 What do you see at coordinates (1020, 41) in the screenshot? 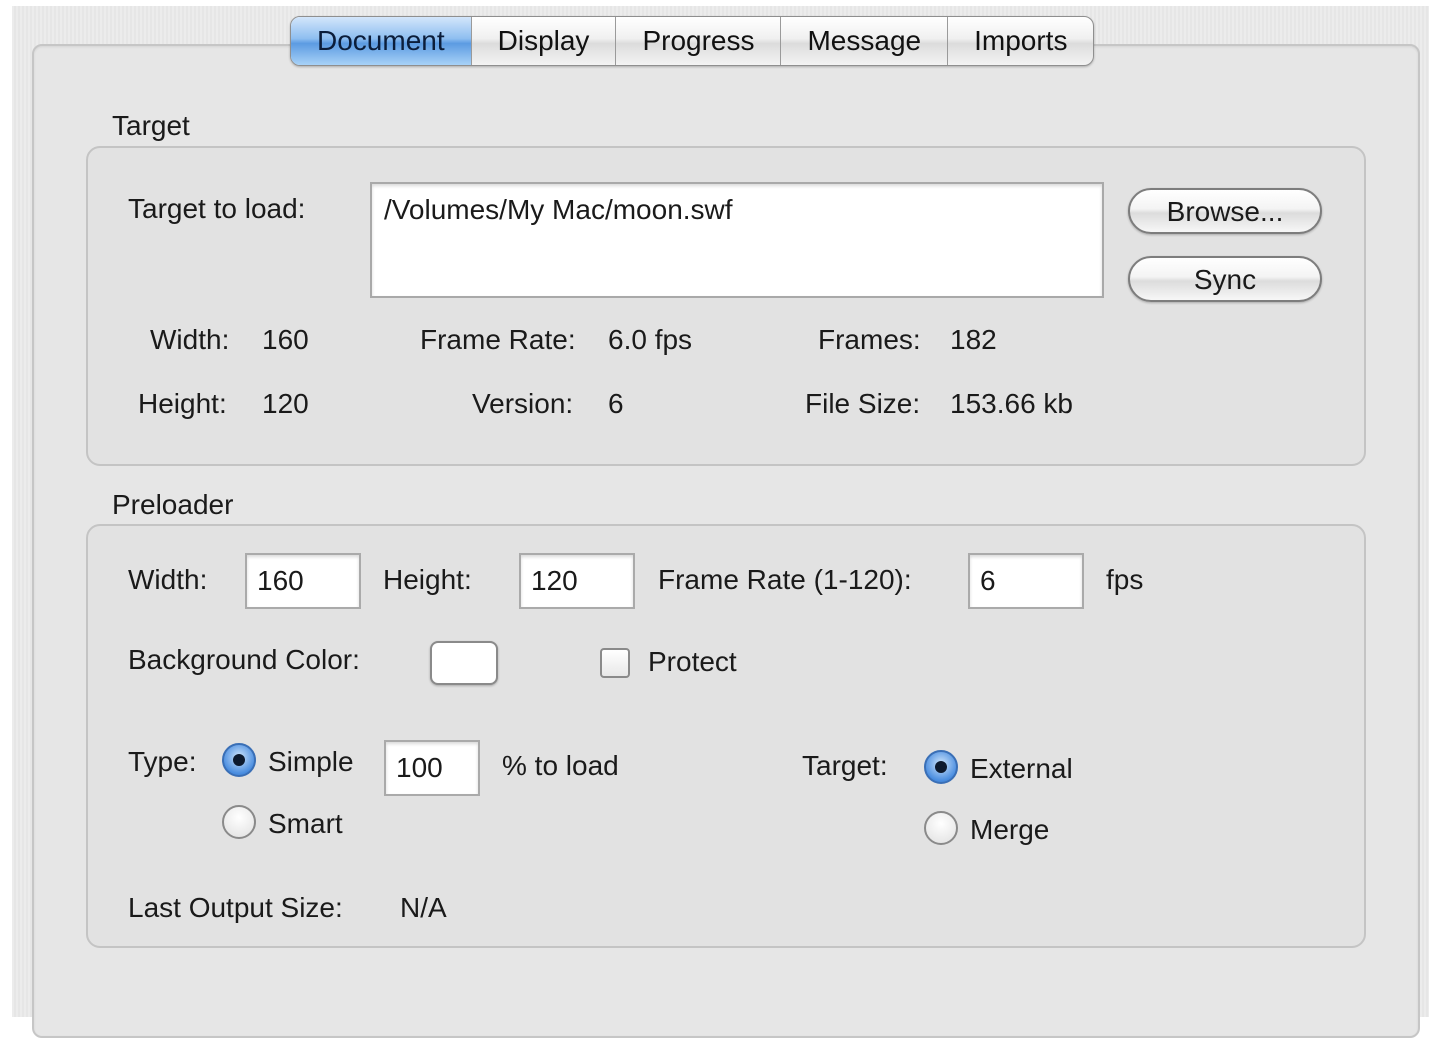
I see `tab-imports: Imports` at bounding box center [1020, 41].